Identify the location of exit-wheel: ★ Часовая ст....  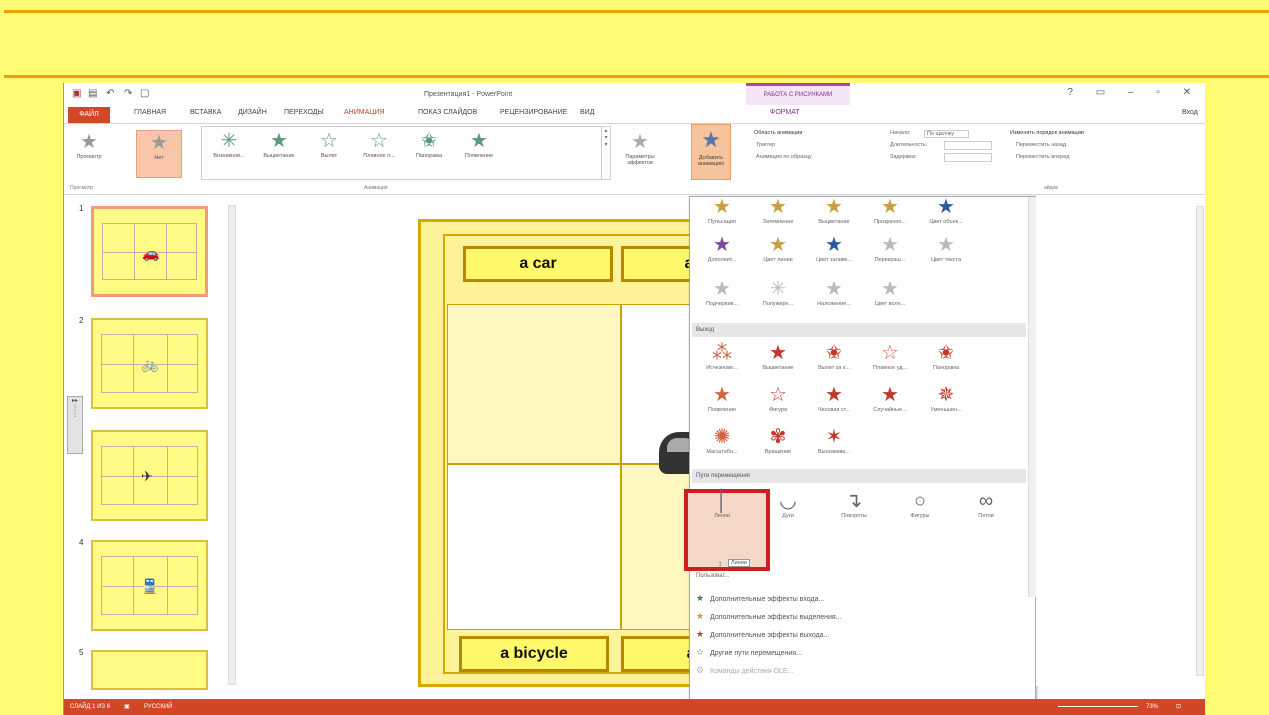
(834, 398).